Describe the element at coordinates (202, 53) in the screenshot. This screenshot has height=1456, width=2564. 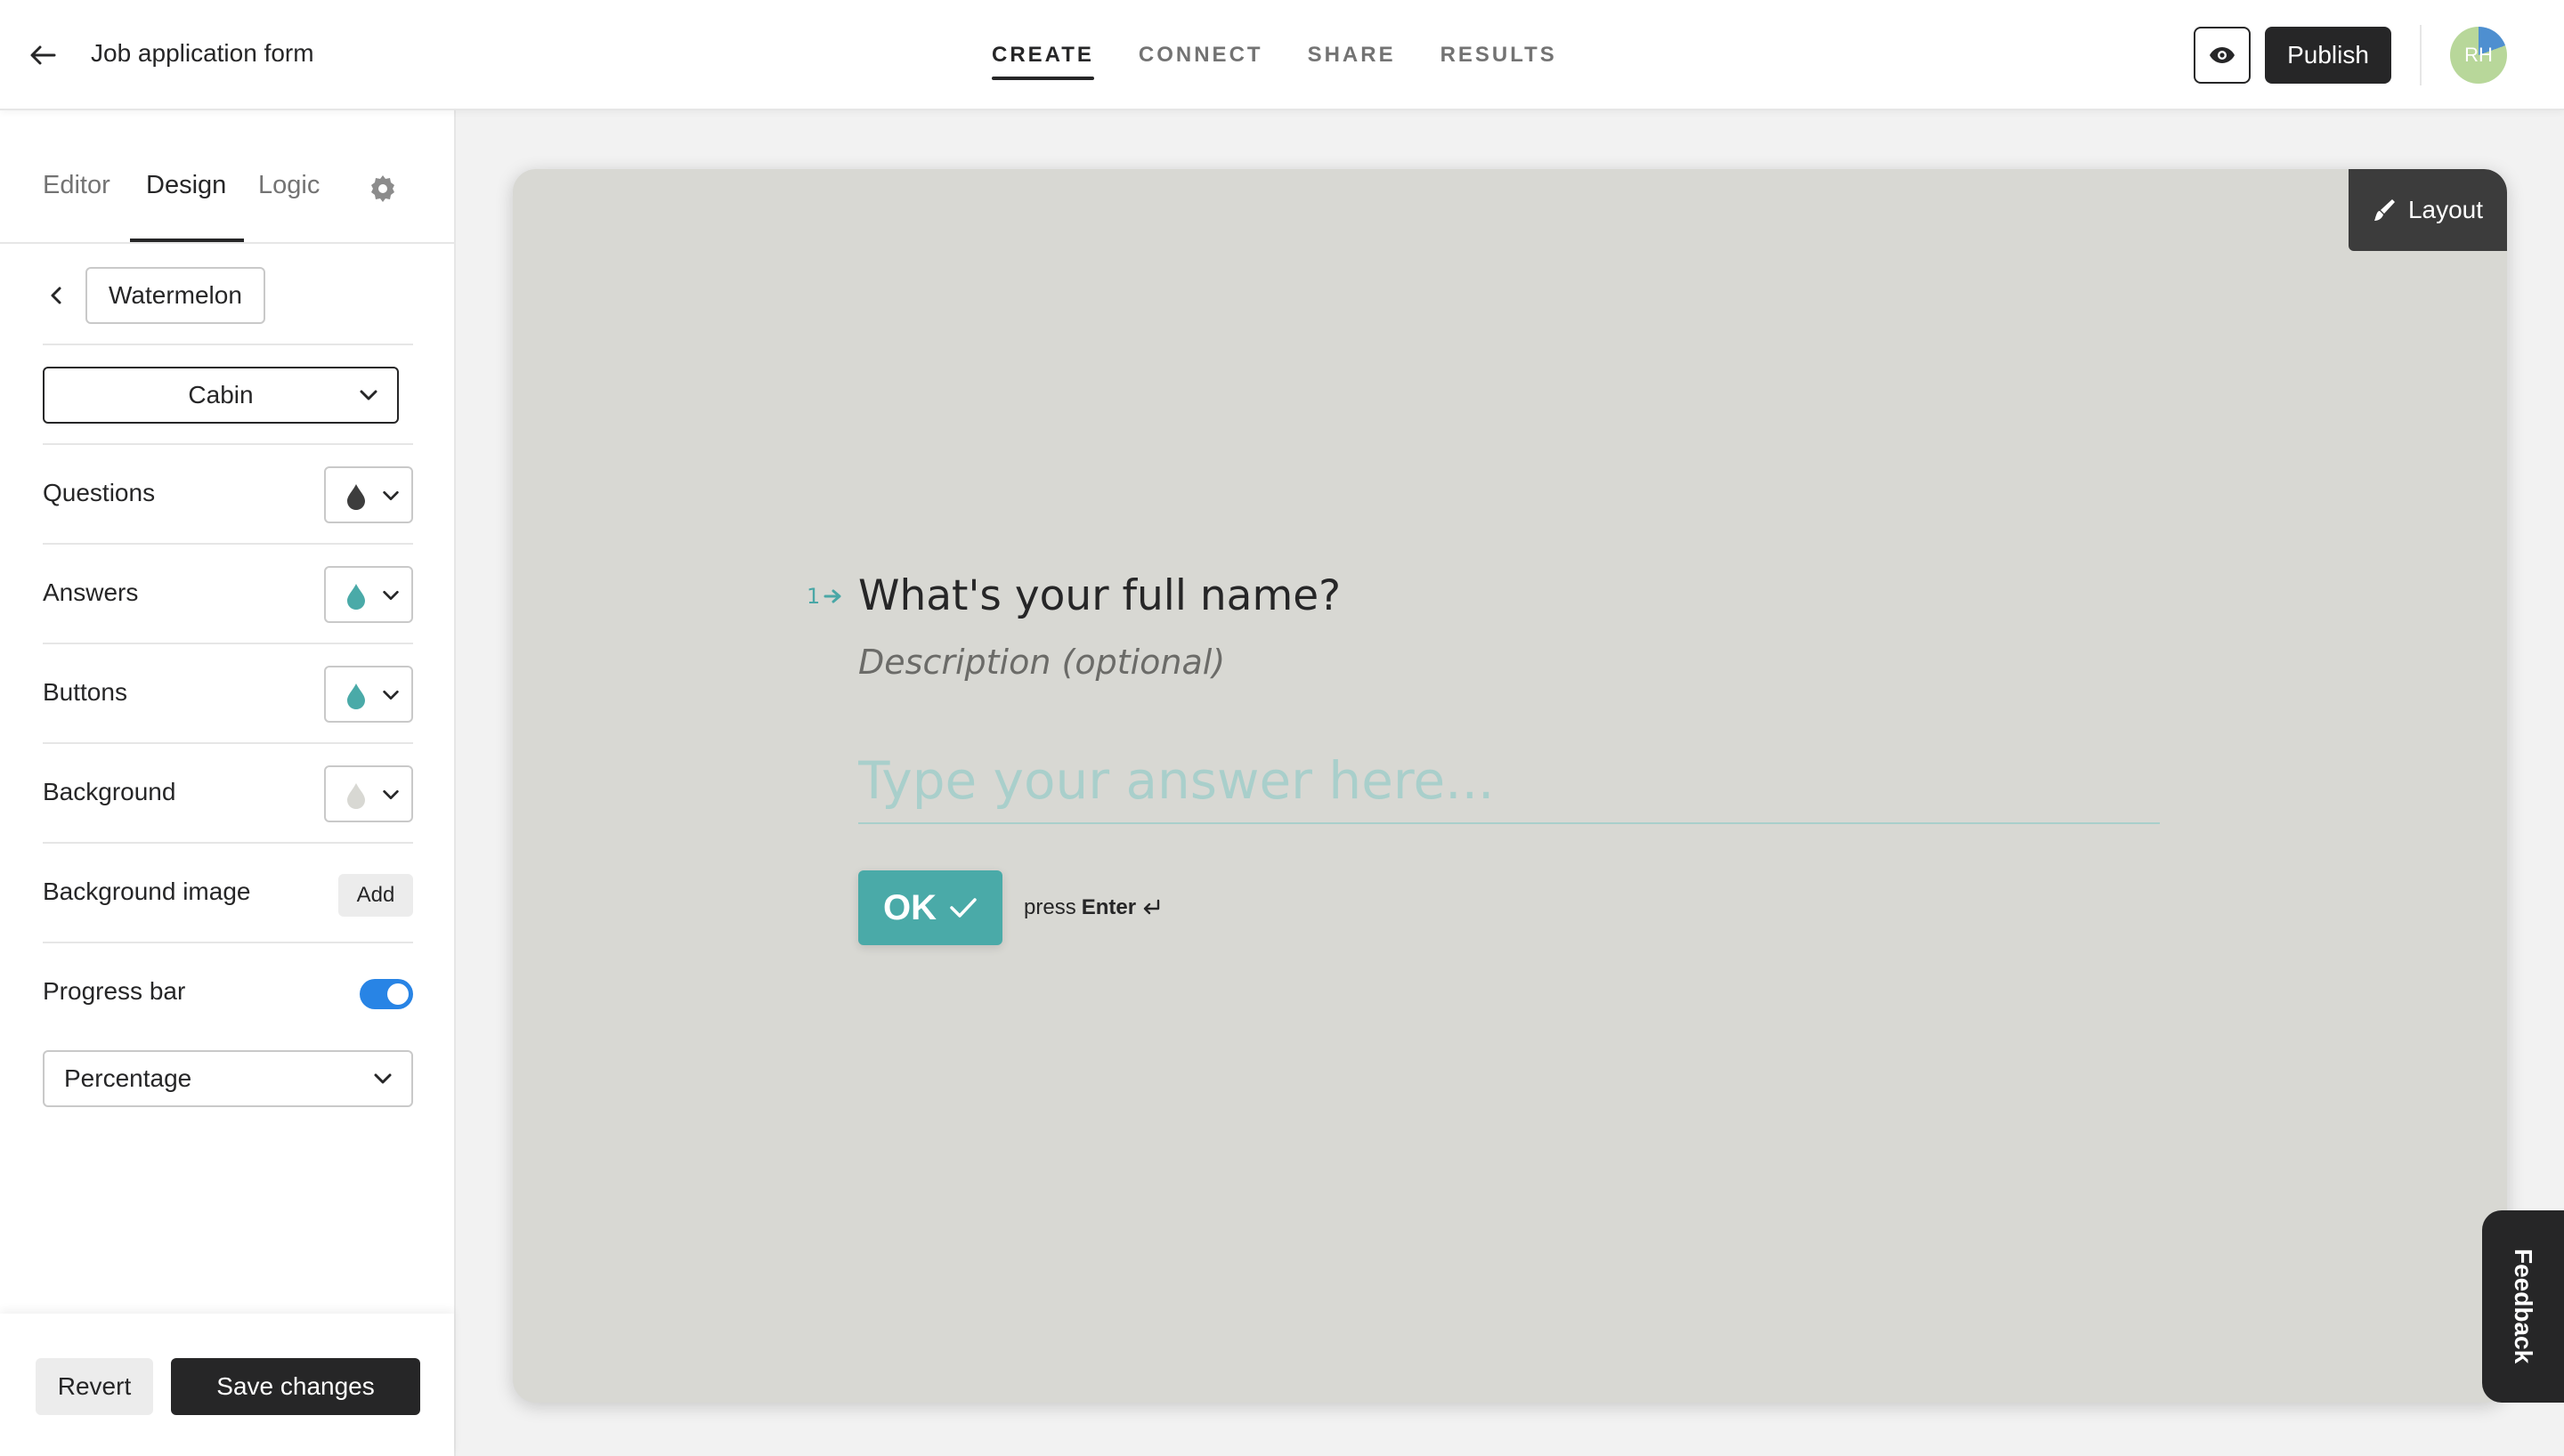
I see `form-title: Job application form` at that location.